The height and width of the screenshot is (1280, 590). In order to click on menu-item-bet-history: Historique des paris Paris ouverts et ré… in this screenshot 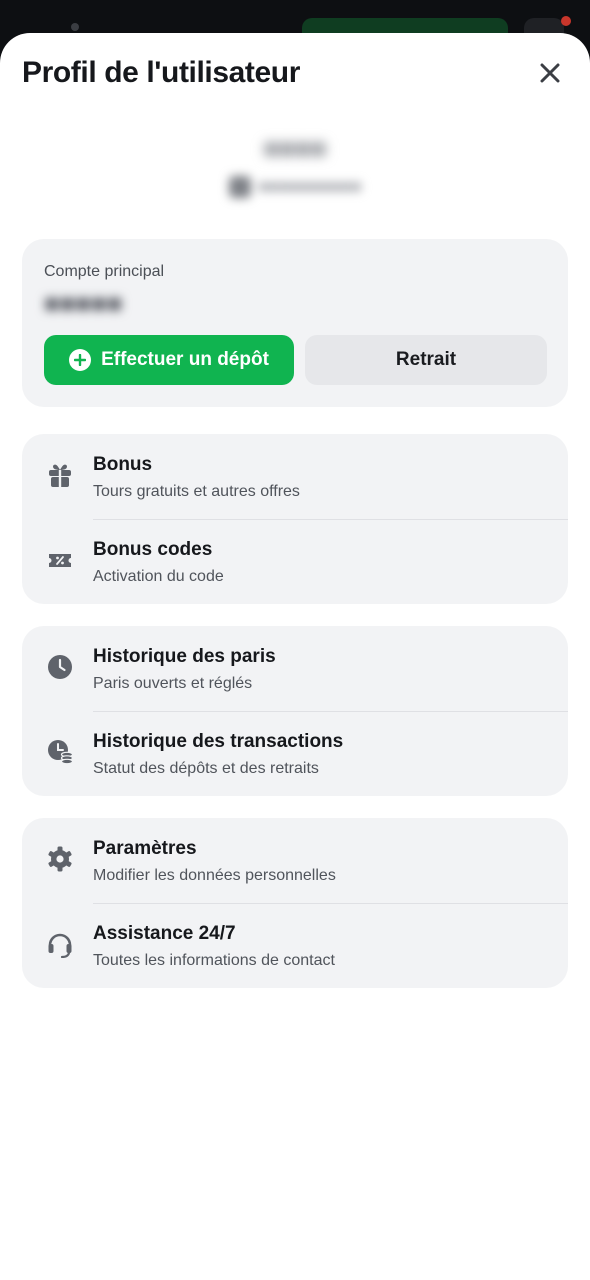, I will do `click(295, 669)`.